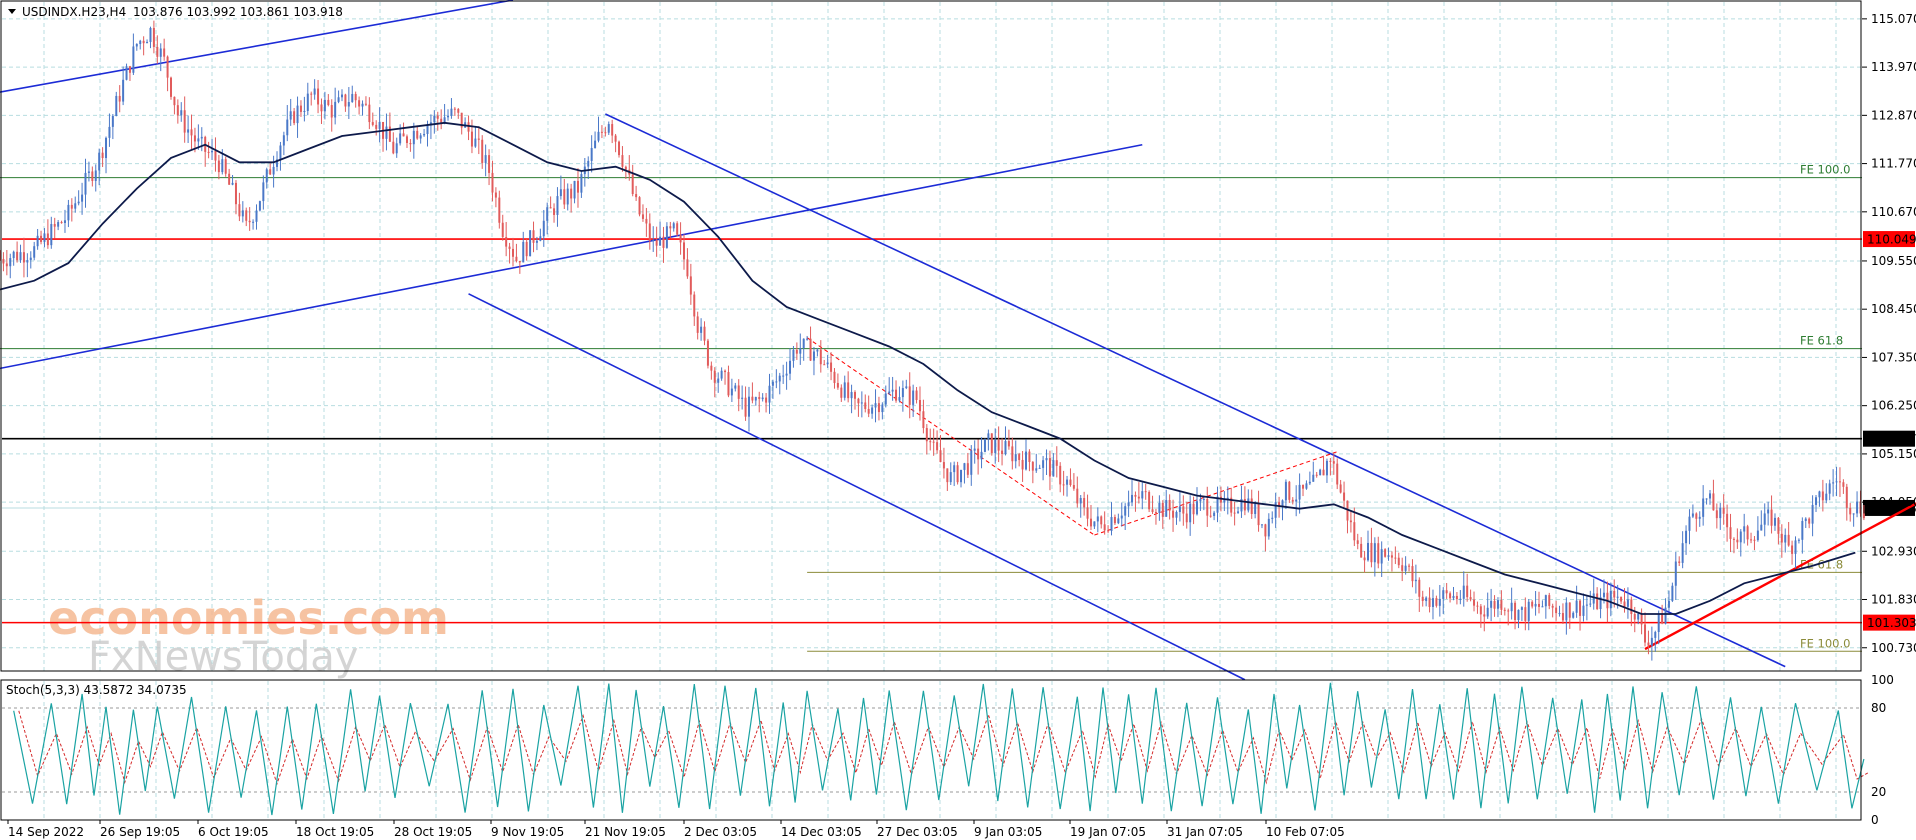 The image size is (1916, 840). I want to click on y-tick-label: 101.830, so click(1893, 600).